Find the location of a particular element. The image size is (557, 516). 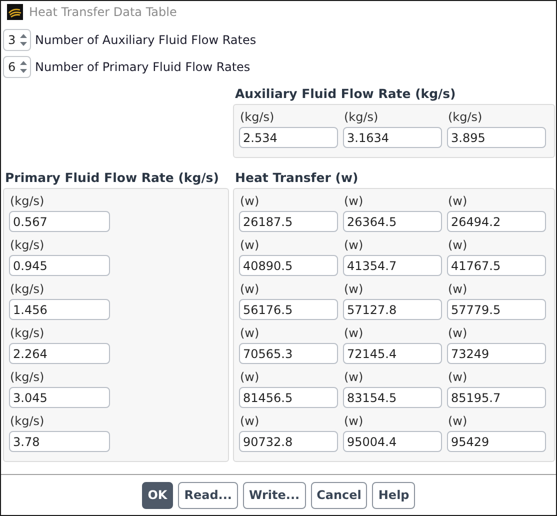

value-field: 0.945 is located at coordinates (59, 265).